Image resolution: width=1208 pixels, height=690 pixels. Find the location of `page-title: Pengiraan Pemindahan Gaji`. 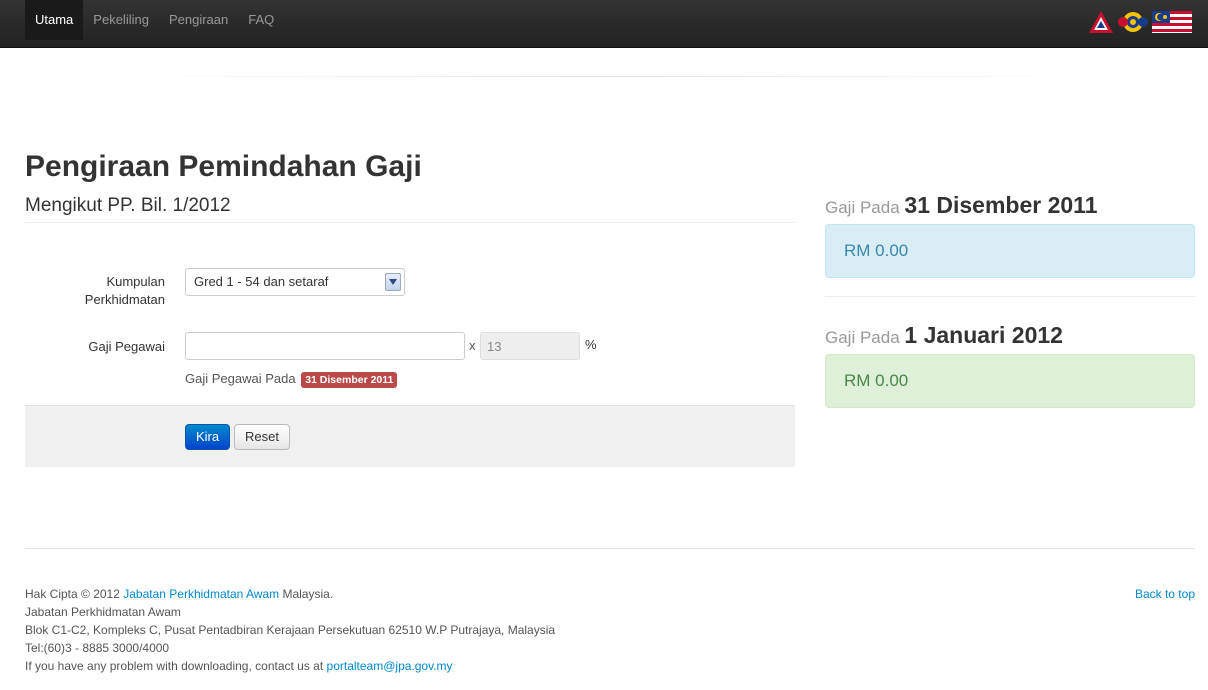

page-title: Pengiraan Pemindahan Gaji is located at coordinates (223, 166).